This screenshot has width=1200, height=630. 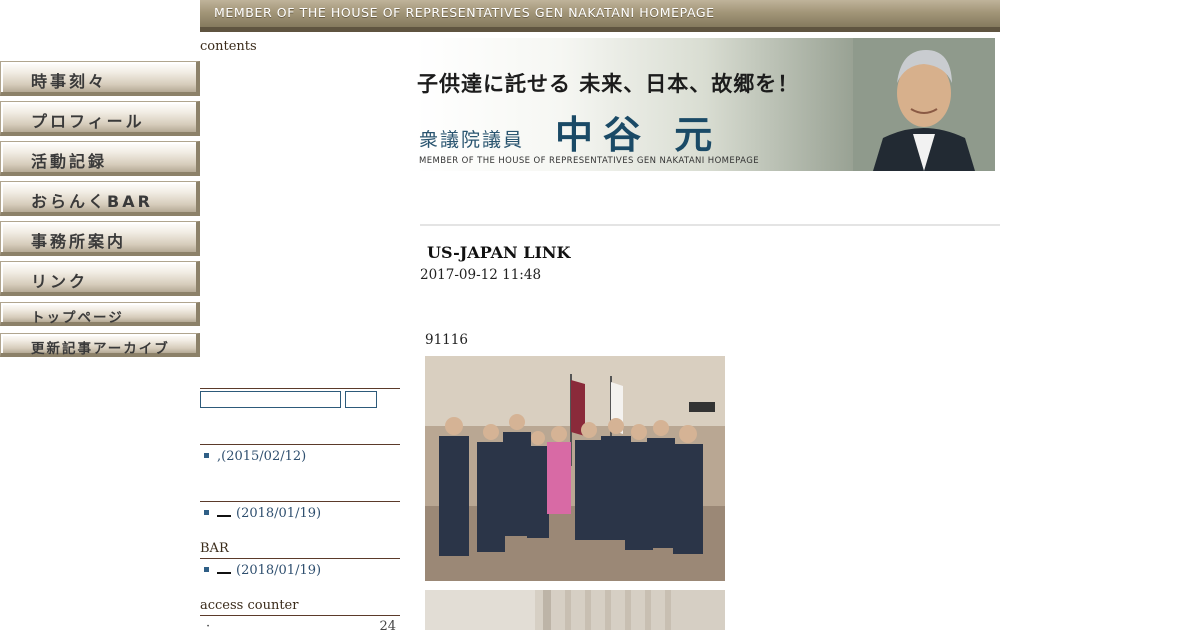 I want to click on nav-label: リンク, so click(x=60, y=281).